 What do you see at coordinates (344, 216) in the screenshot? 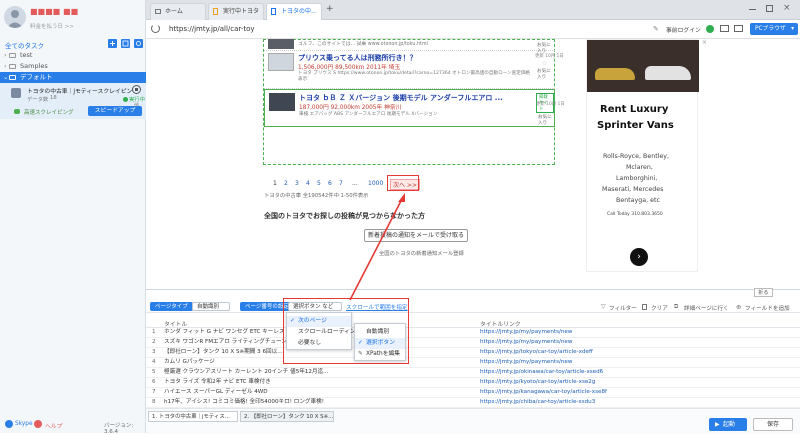
I see `not-found-heading: 全国のトヨタでお探しの投稿が見つからなかった方` at bounding box center [344, 216].